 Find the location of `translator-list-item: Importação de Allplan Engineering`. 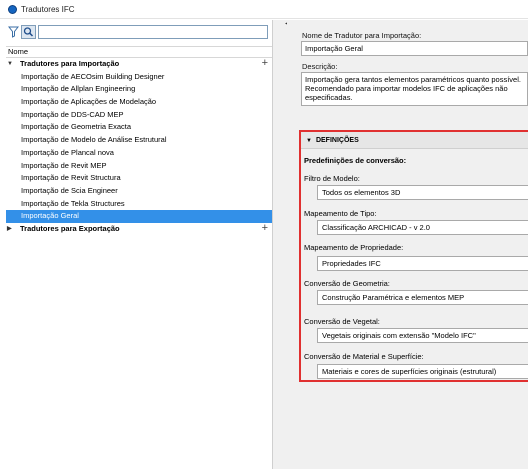

translator-list-item: Importação de Allplan Engineering is located at coordinates (139, 89).